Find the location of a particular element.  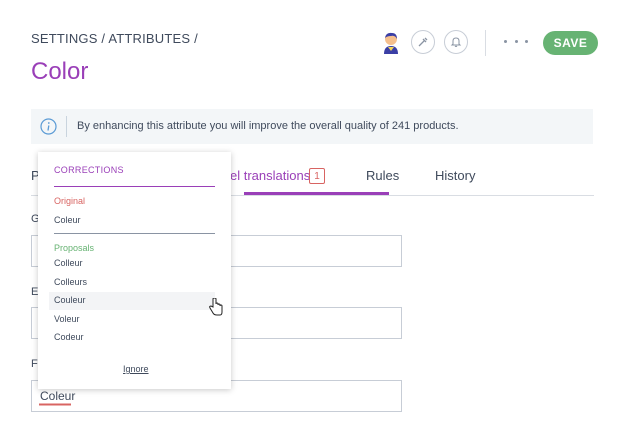

send-to-proposal-button is located at coordinates (423, 42).